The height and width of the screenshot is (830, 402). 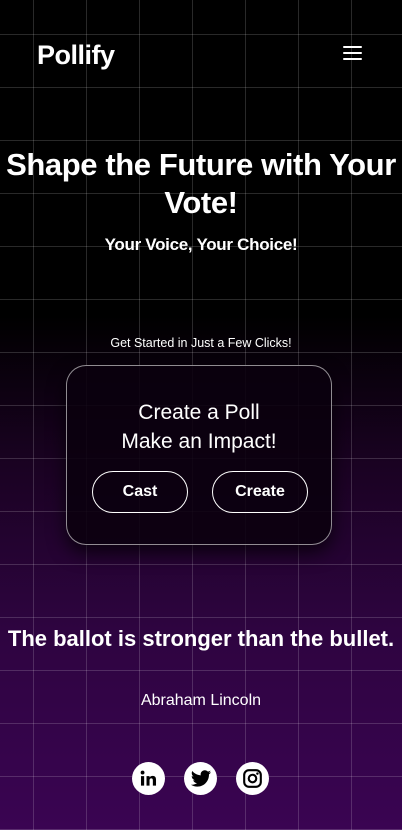 What do you see at coordinates (201, 343) in the screenshot?
I see `get-started-tagline: Get Started in Just a Few Clicks!` at bounding box center [201, 343].